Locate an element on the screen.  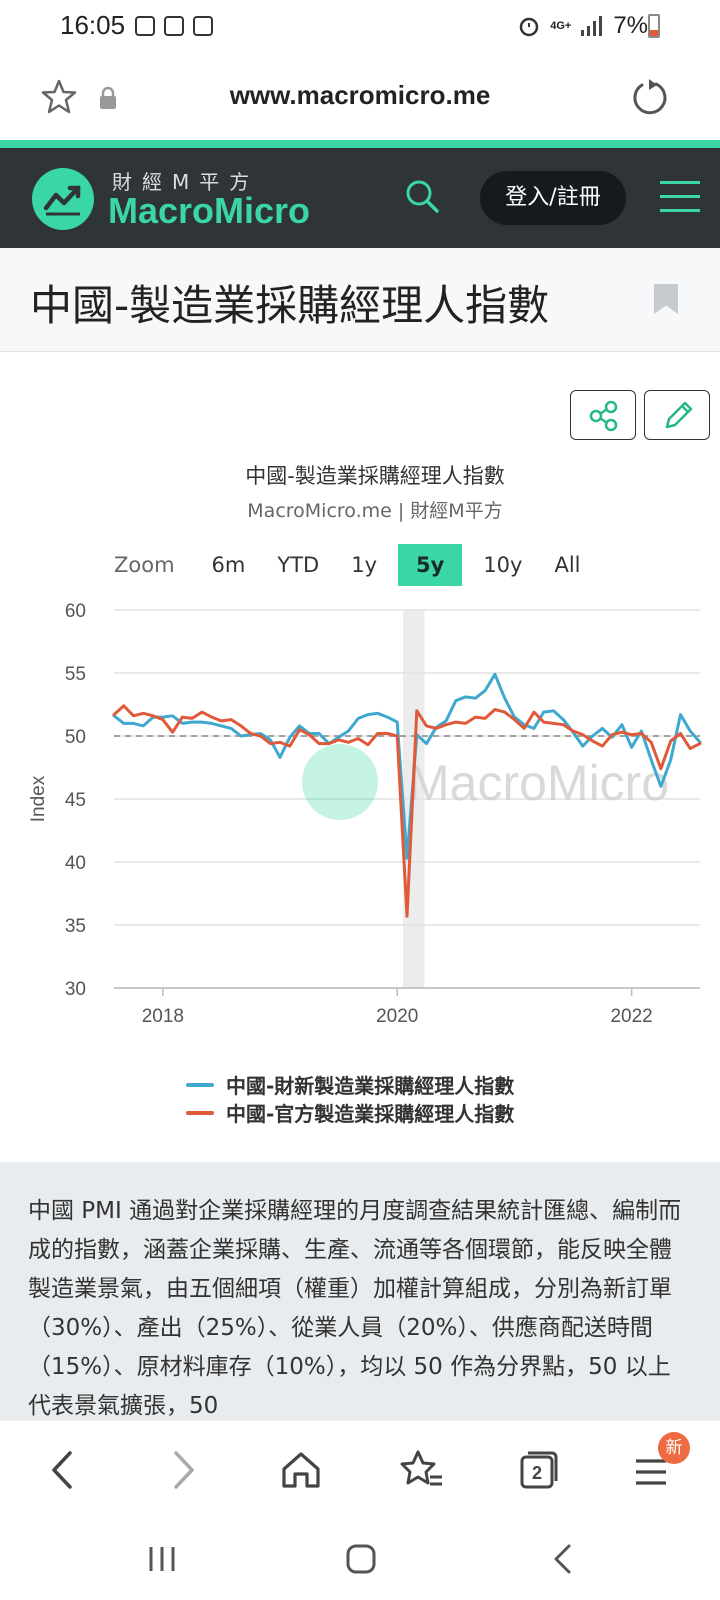
edit-button is located at coordinates (677, 415).